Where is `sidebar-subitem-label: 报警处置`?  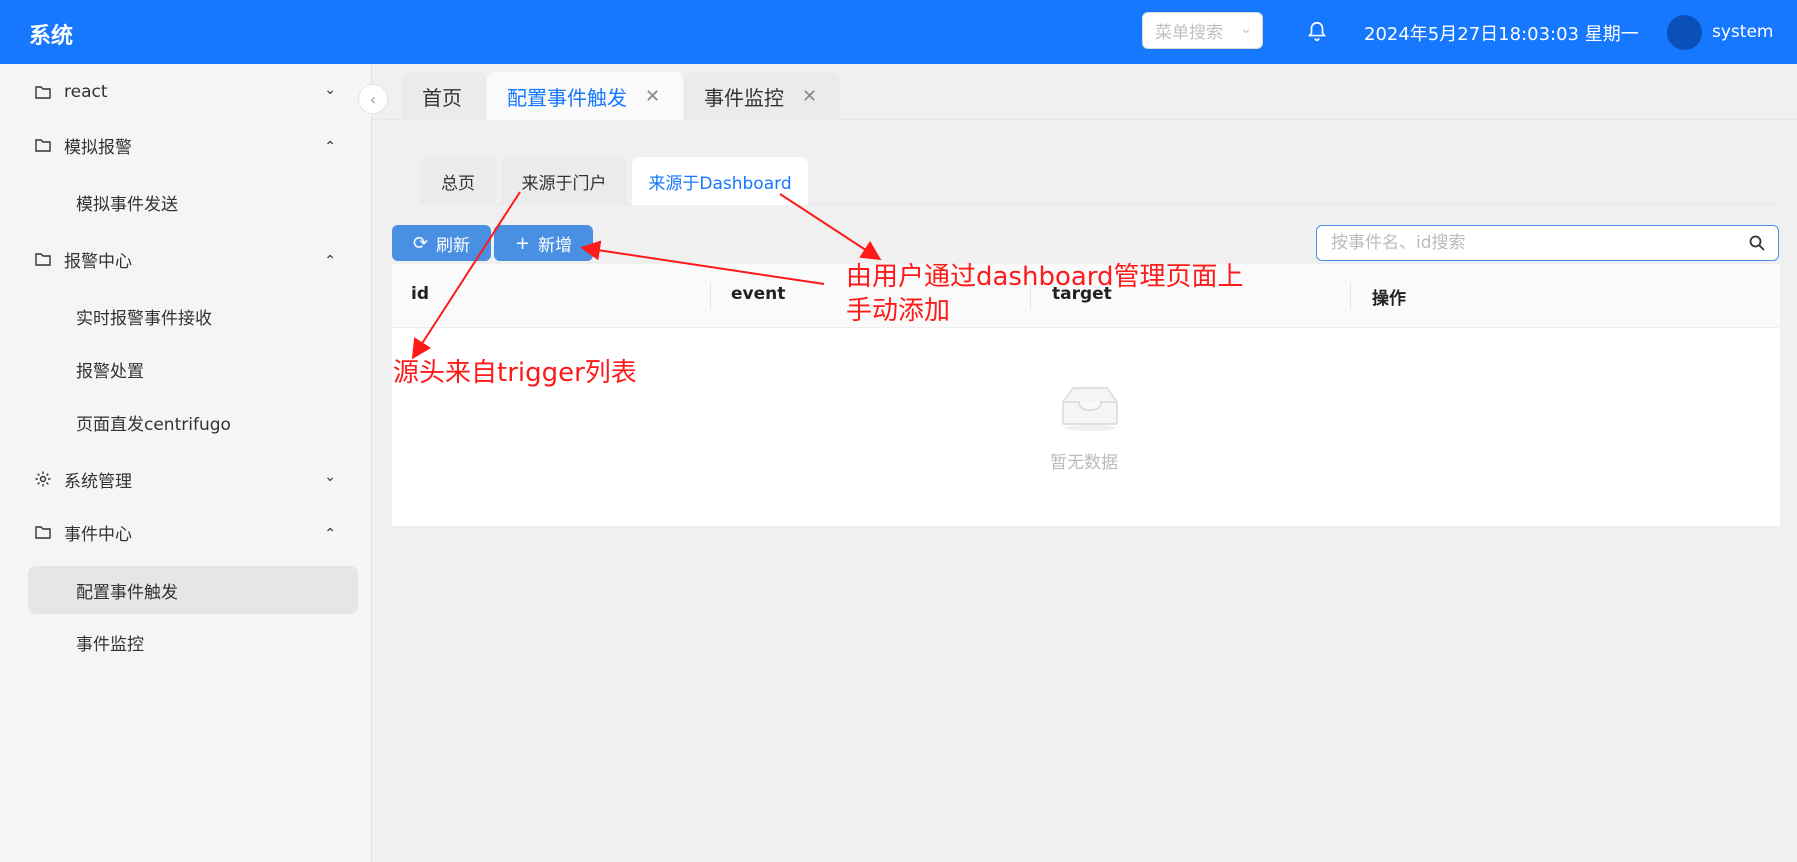
sidebar-subitem-label: 报警处置 is located at coordinates (110, 371).